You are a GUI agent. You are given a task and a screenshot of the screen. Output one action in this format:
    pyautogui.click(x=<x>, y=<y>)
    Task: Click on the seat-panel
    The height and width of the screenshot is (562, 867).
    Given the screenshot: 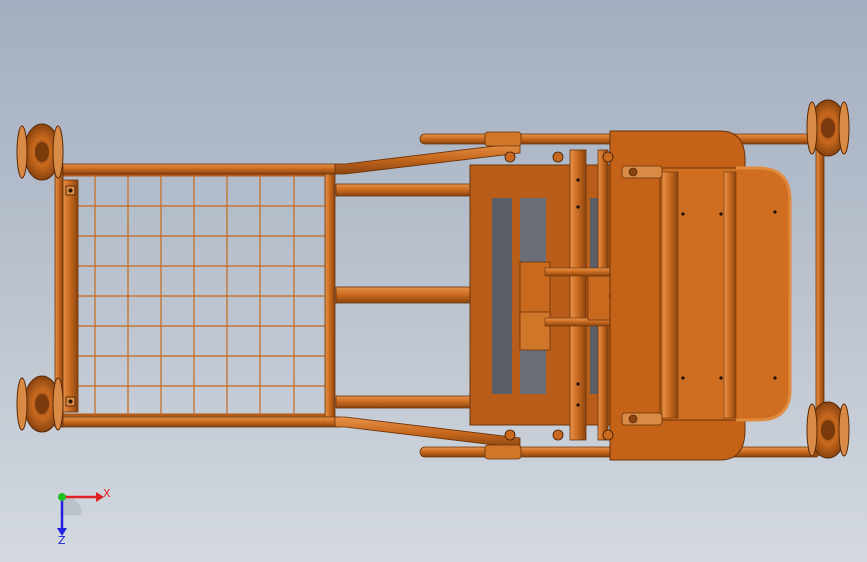 What is the action you would take?
    pyautogui.click(x=700, y=295)
    